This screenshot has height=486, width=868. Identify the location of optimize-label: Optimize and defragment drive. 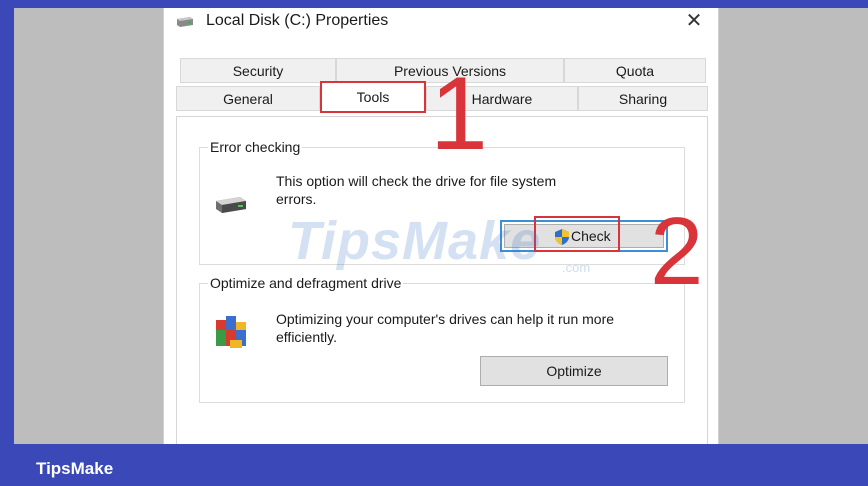
(306, 283).